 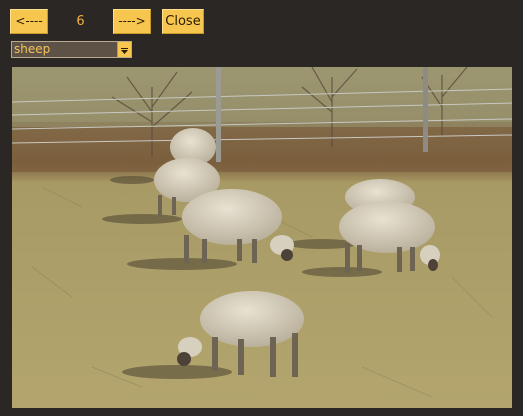 I want to click on category-select-value: sheep, so click(x=32, y=49).